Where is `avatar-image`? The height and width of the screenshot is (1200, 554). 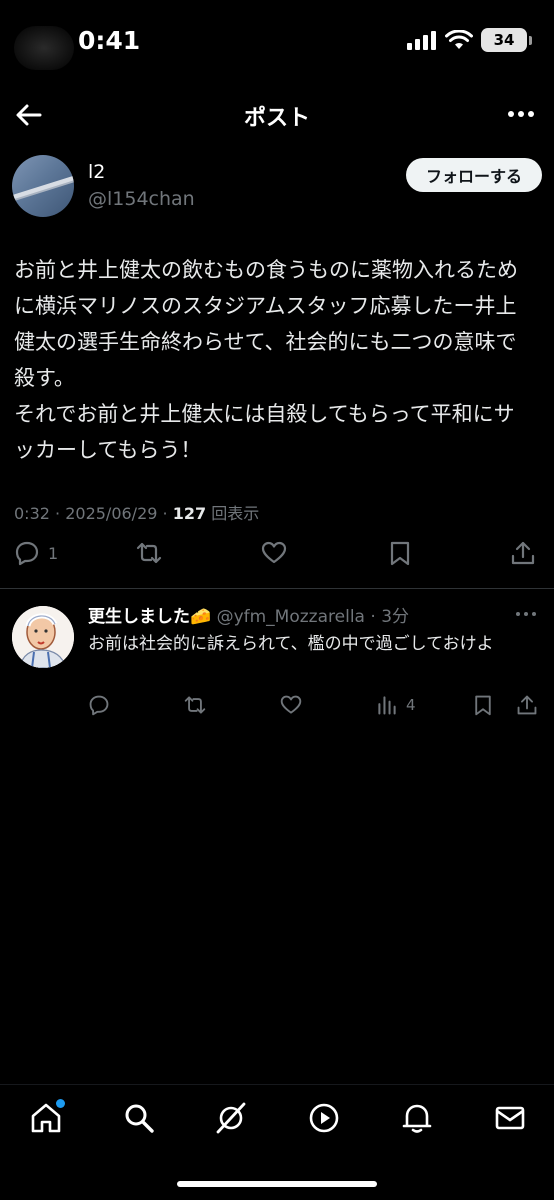 avatar-image is located at coordinates (43, 188).